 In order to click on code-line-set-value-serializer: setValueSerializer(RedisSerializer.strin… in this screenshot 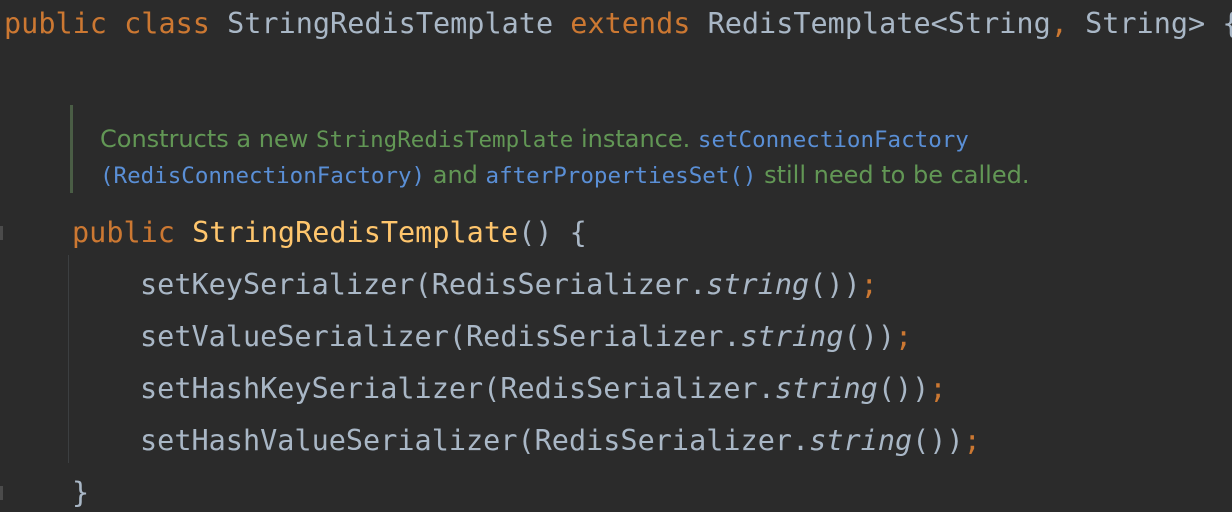, I will do `click(526, 337)`.